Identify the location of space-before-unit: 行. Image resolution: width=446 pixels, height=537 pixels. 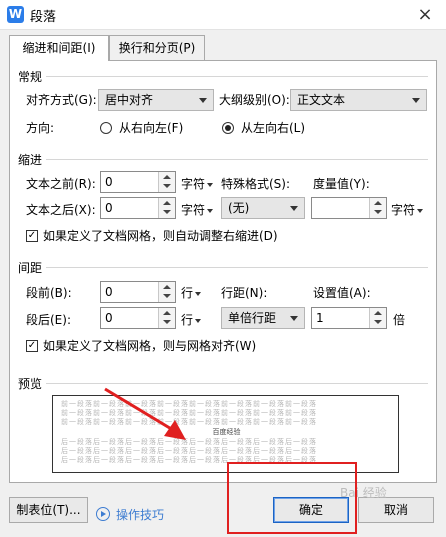
(191, 293).